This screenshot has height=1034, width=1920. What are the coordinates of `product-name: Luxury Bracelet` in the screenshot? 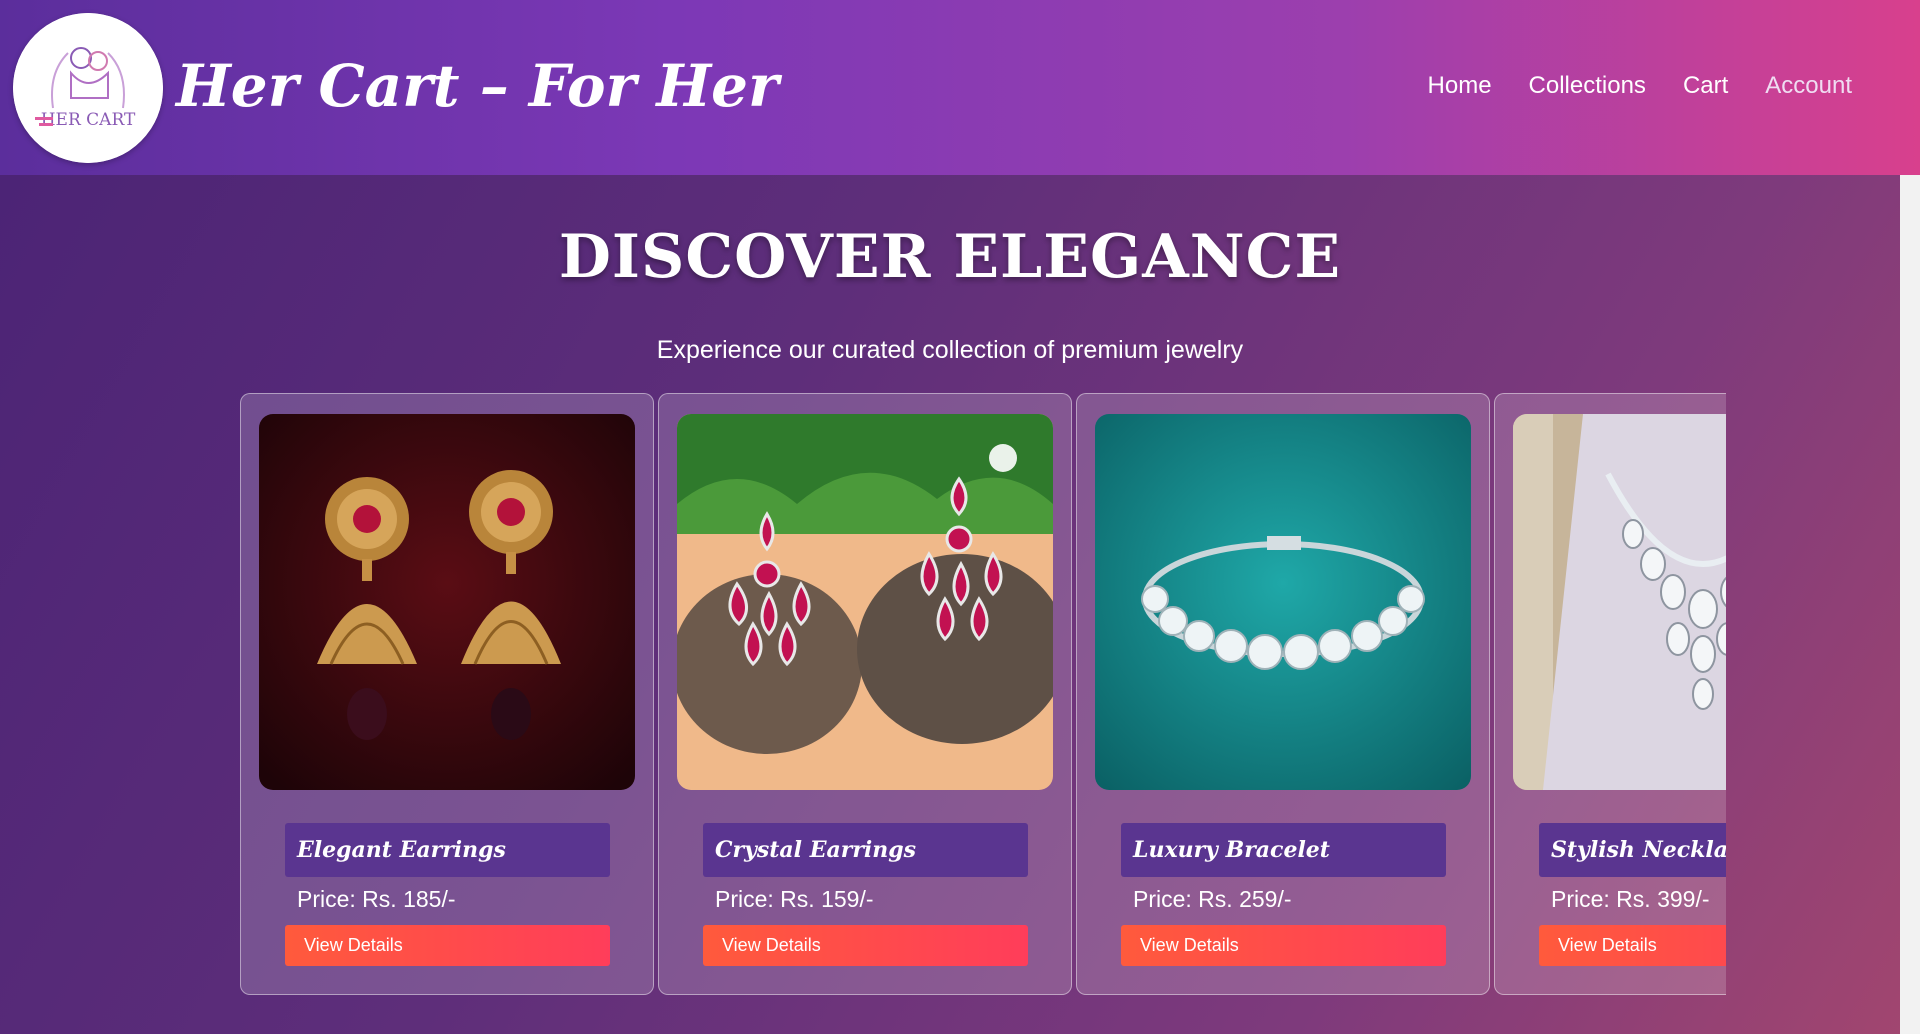 It's located at (1283, 850).